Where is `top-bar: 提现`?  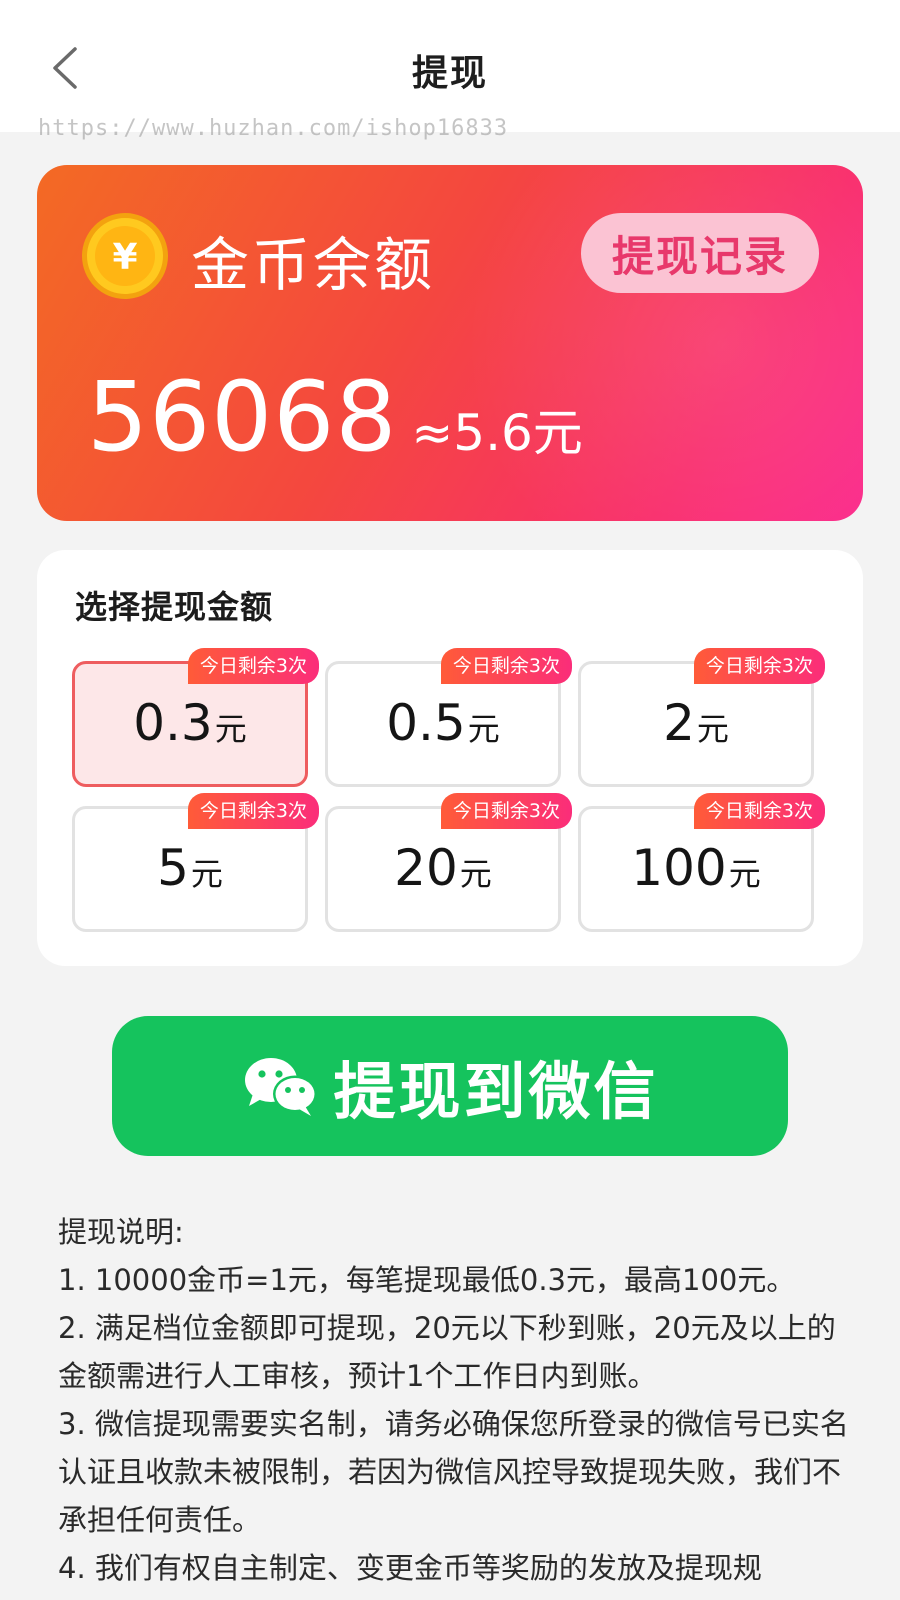
top-bar: 提现 is located at coordinates (450, 66).